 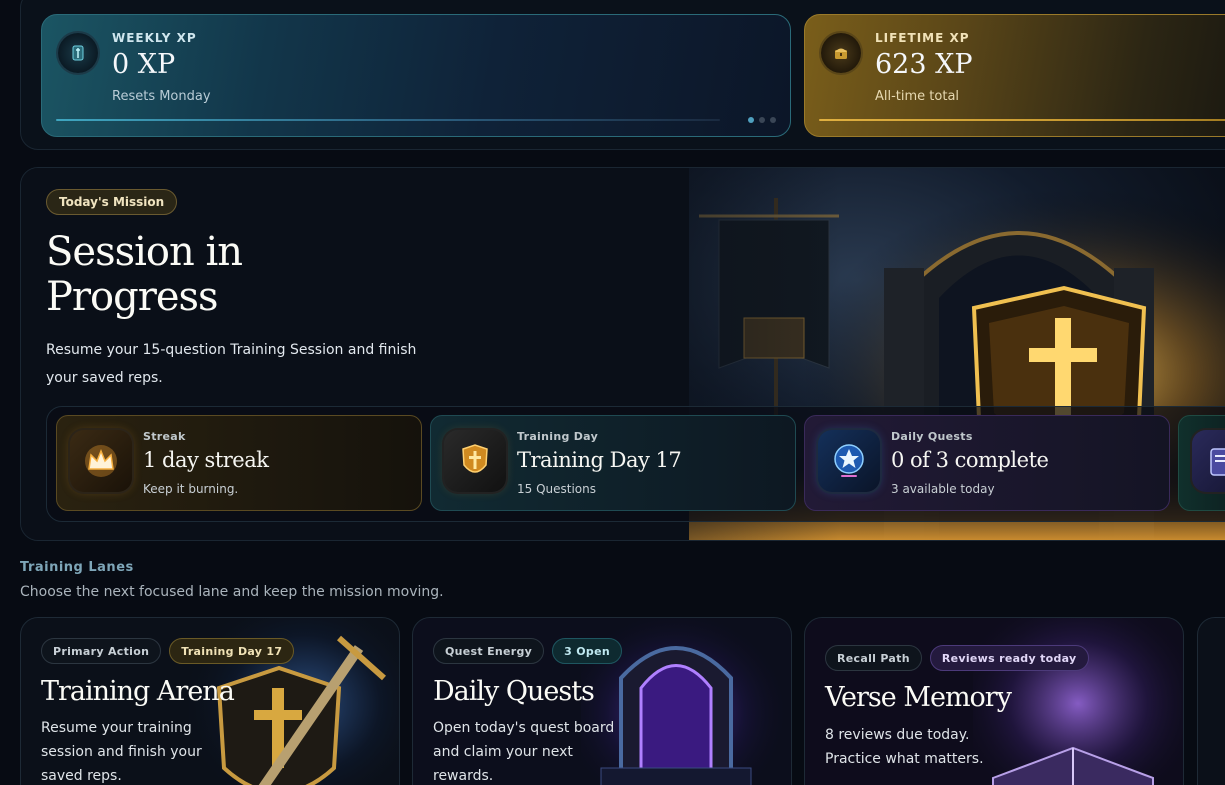 What do you see at coordinates (144, 274) in the screenshot?
I see `hero-title: Session in Progress` at bounding box center [144, 274].